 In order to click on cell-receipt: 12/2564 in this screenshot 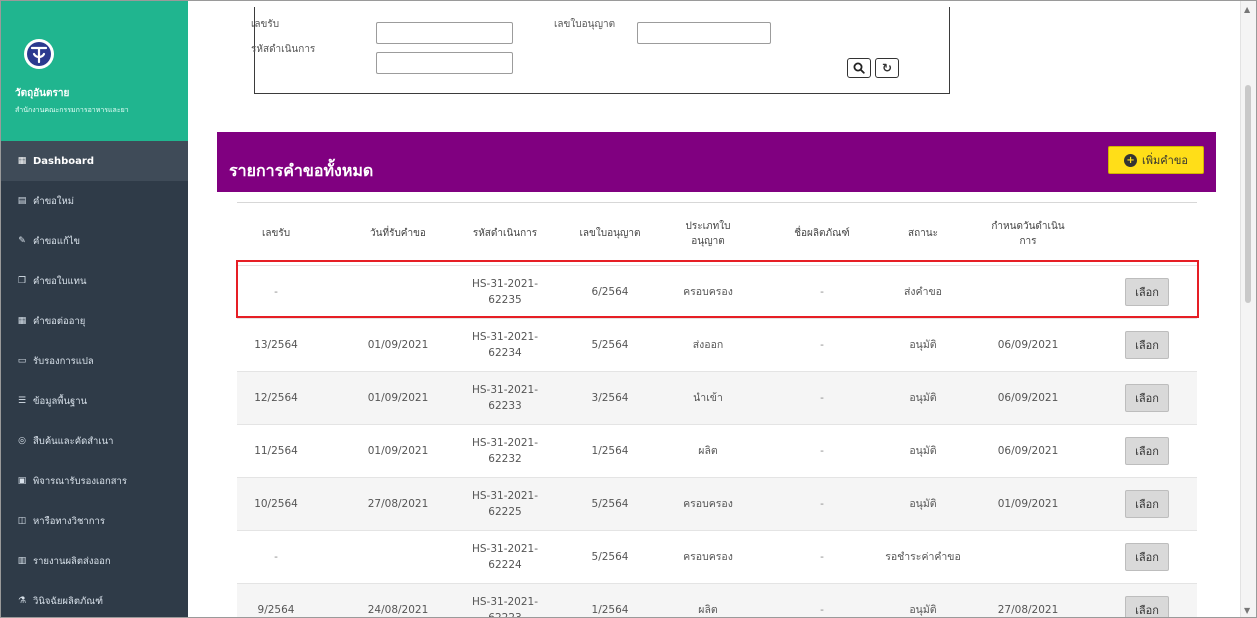, I will do `click(276, 397)`.